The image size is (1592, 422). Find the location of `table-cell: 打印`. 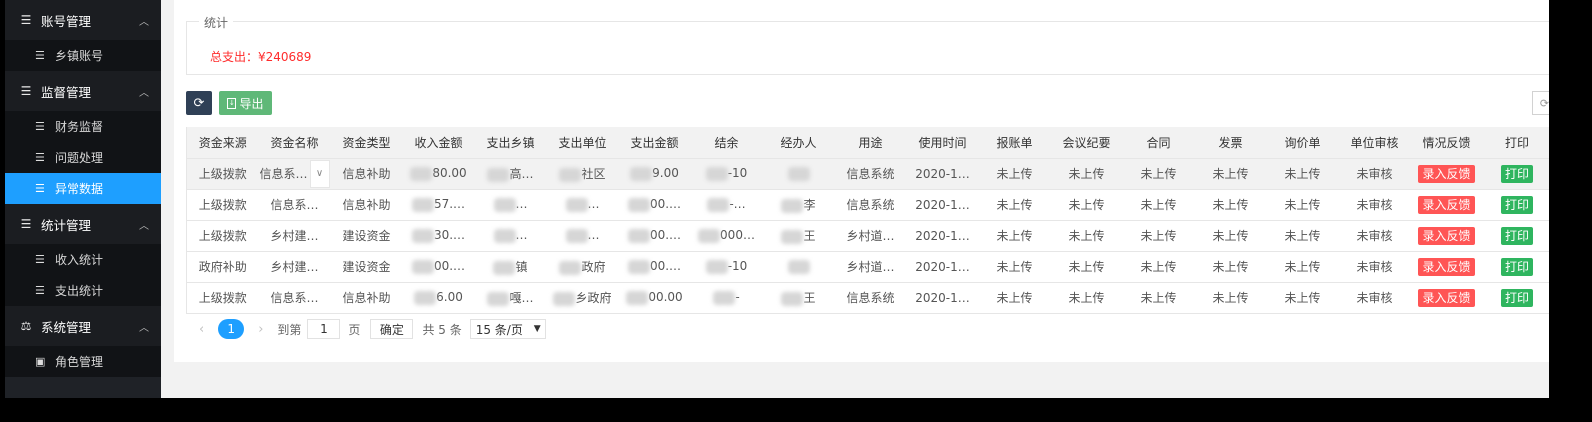

table-cell: 打印 is located at coordinates (1517, 174).